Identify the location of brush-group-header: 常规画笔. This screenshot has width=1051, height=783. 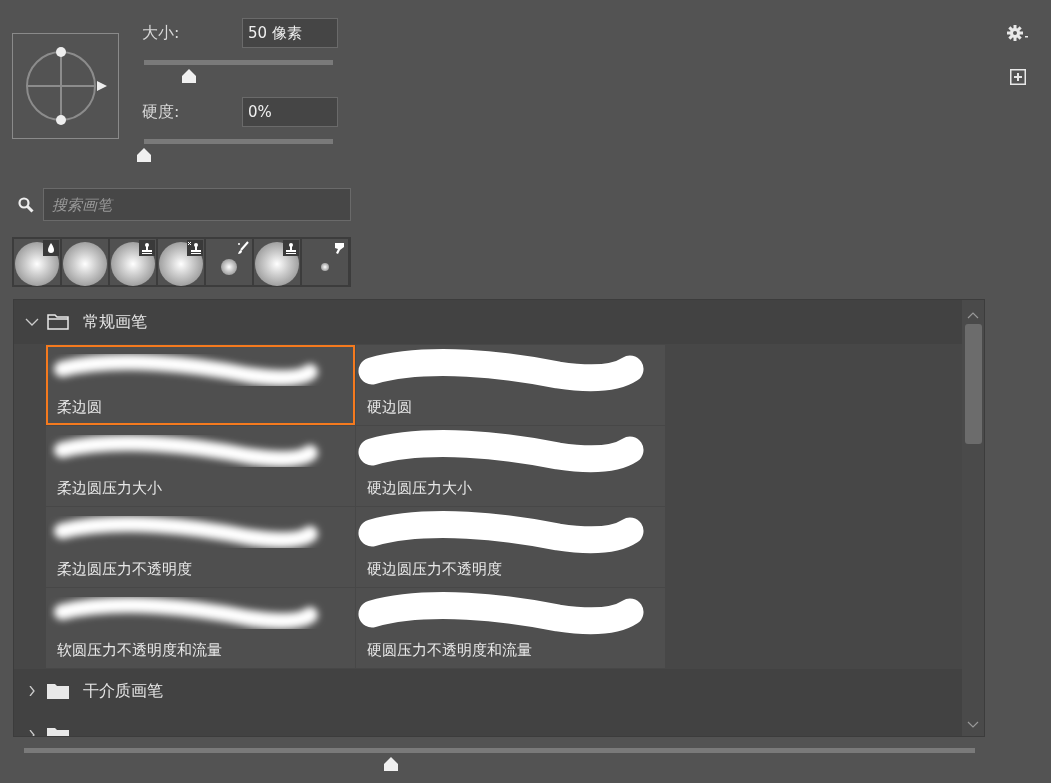
(488, 322).